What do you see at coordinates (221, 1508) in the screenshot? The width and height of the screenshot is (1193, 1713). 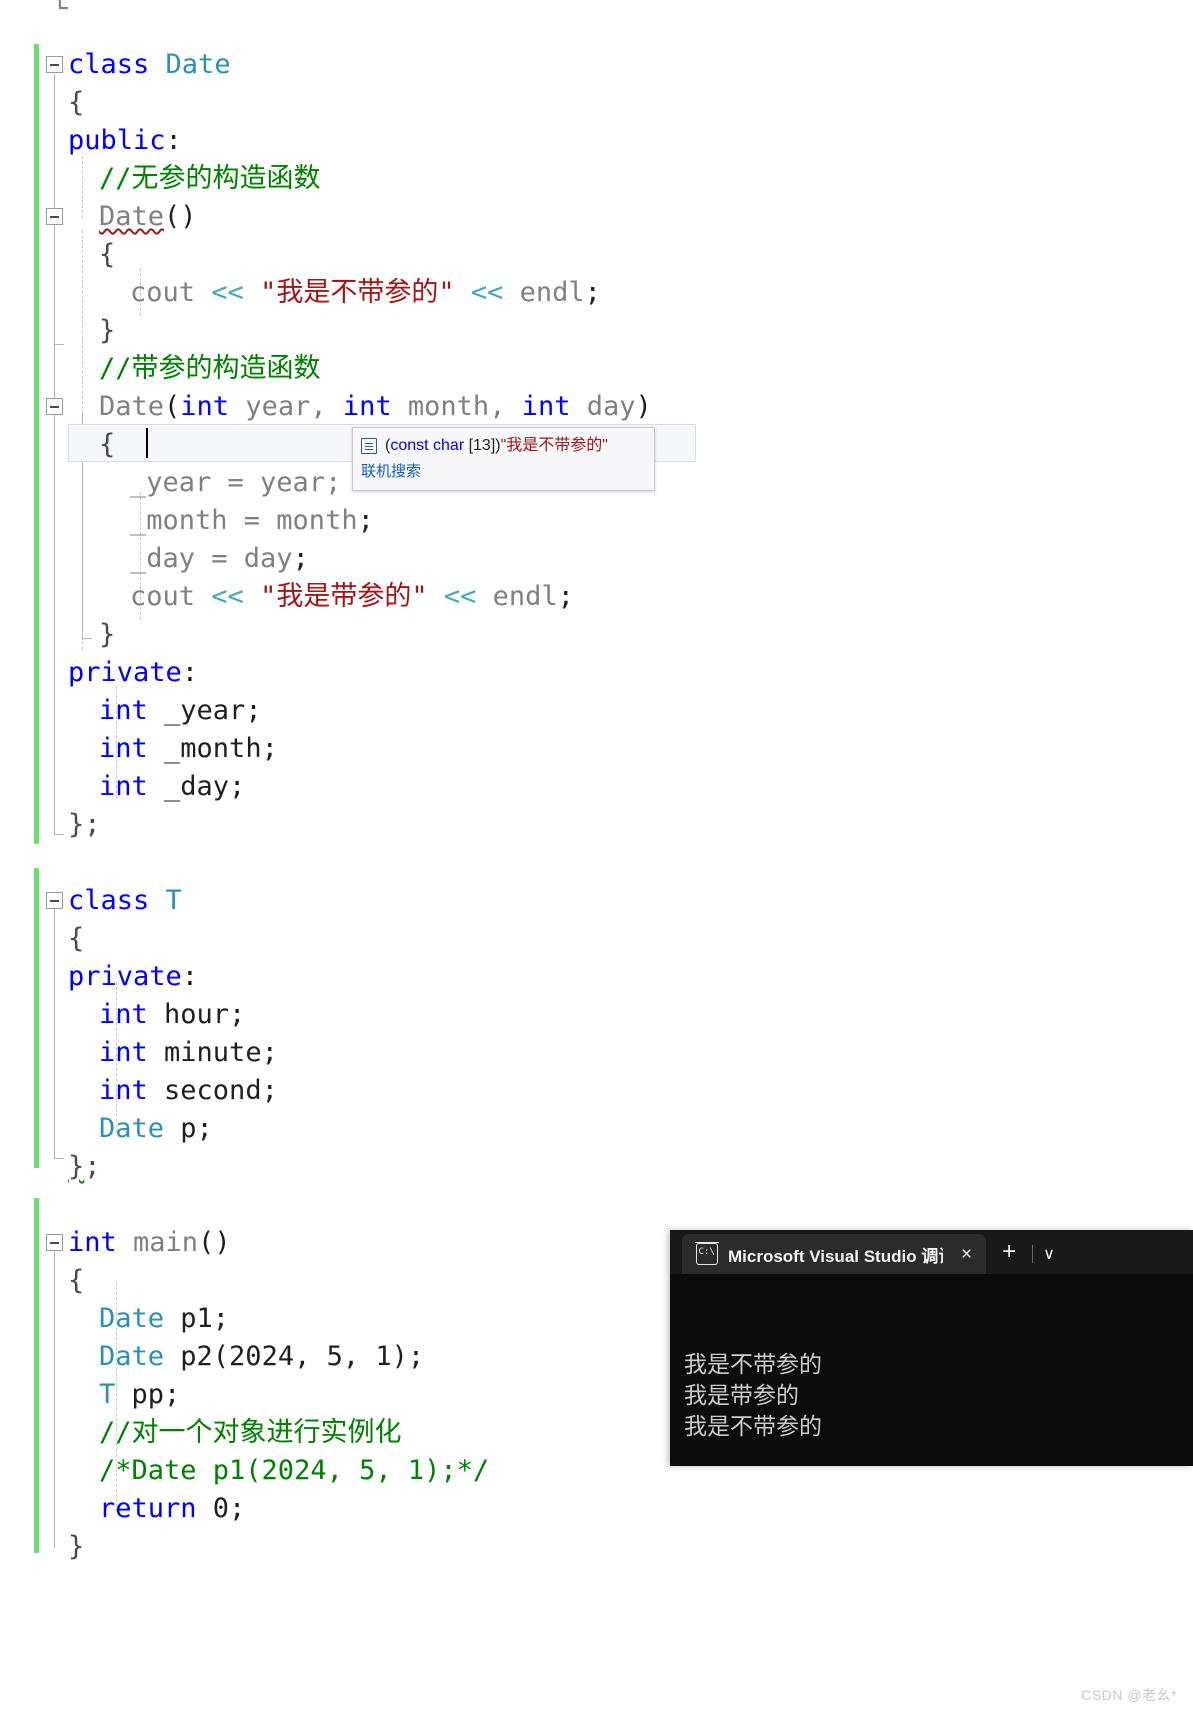 I see `code-token: 0;` at bounding box center [221, 1508].